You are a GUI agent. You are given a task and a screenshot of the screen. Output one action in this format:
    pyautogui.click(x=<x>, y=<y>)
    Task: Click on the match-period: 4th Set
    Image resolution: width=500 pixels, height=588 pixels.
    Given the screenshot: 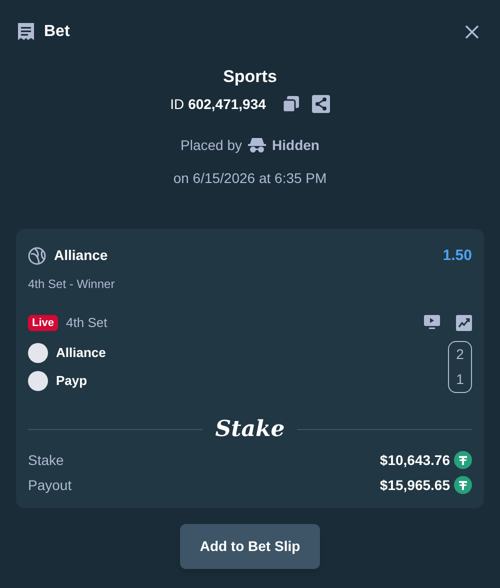 What is the action you would take?
    pyautogui.click(x=87, y=323)
    